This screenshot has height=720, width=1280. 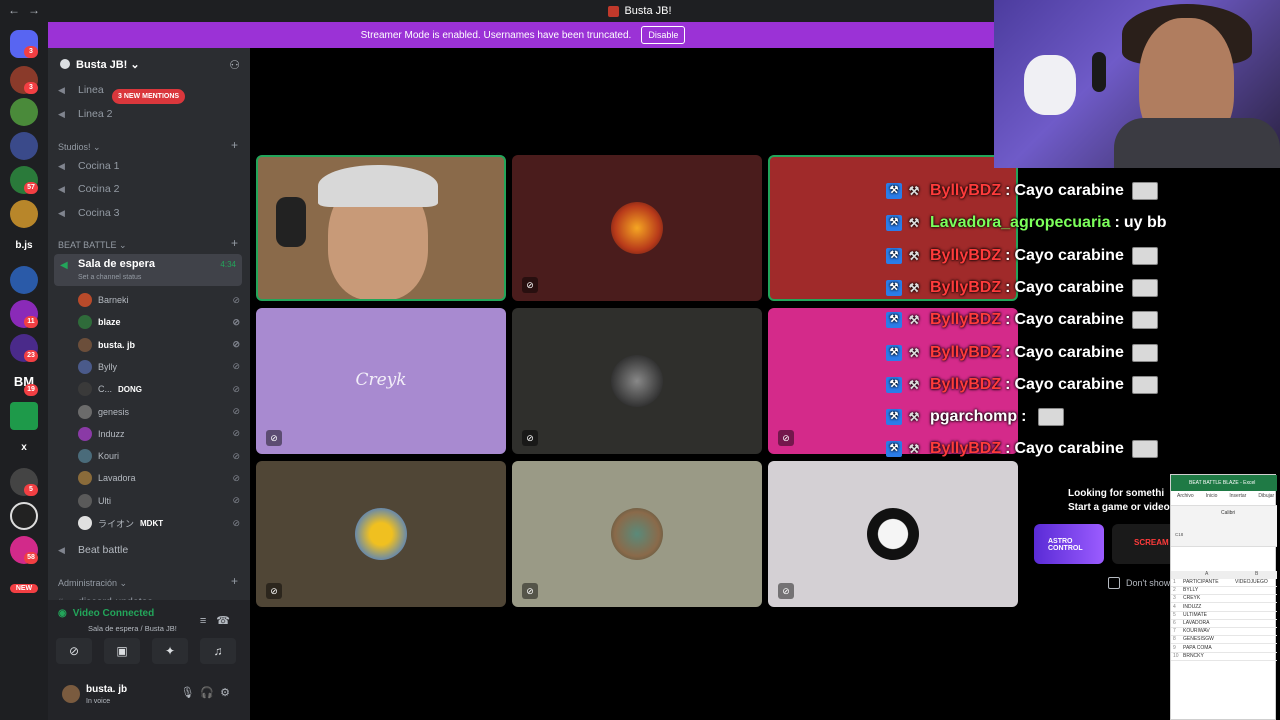 I want to click on server-name: Busta JB! ⌄, so click(x=100, y=64).